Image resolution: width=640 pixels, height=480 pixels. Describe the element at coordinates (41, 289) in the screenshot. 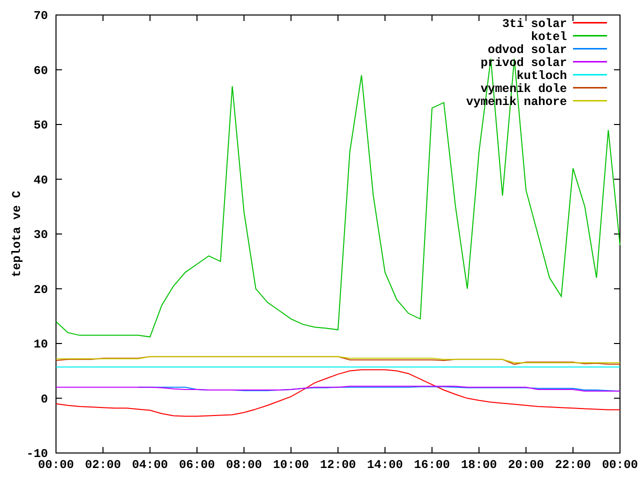

I see `axis-tick-label: 20` at that location.